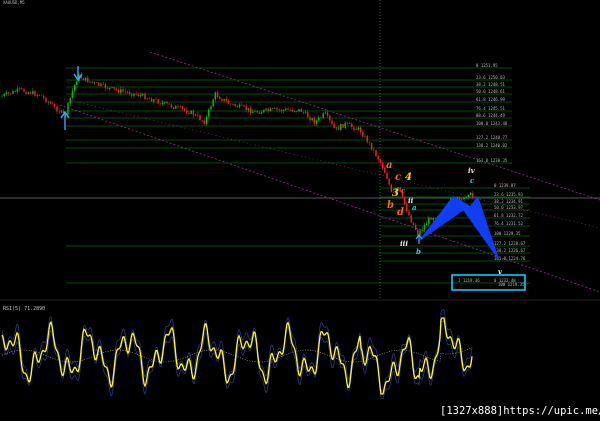 Image resolution: width=600 pixels, height=421 pixels. I want to click on fib-level-label: 100.0 1243.48, so click(492, 123).